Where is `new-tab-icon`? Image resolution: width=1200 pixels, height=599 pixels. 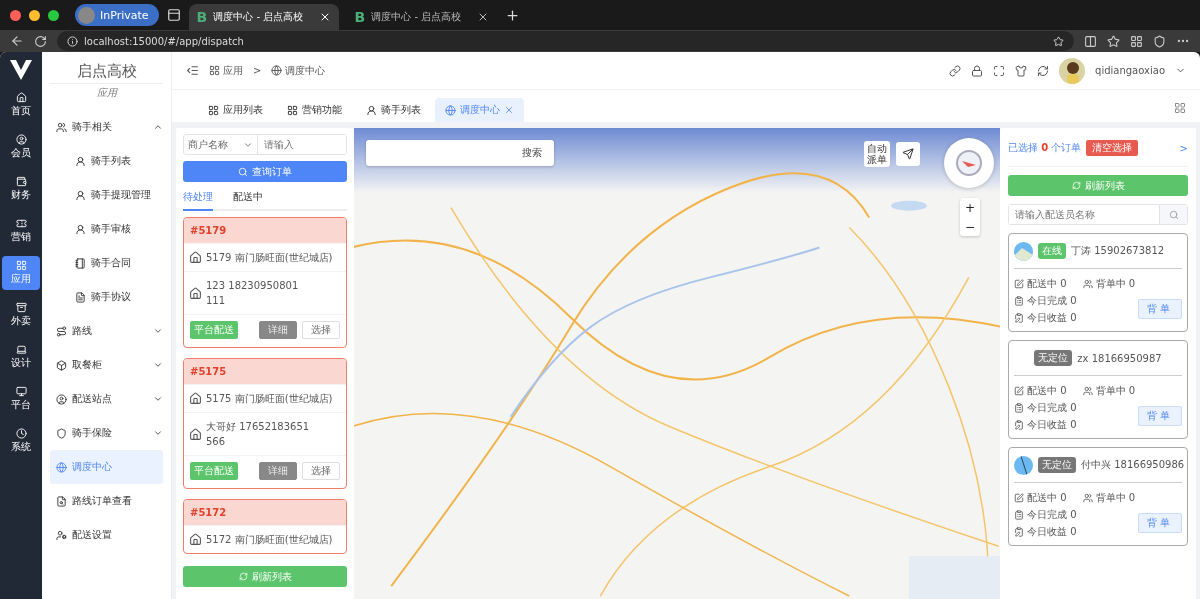
new-tab-icon is located at coordinates (512, 15).